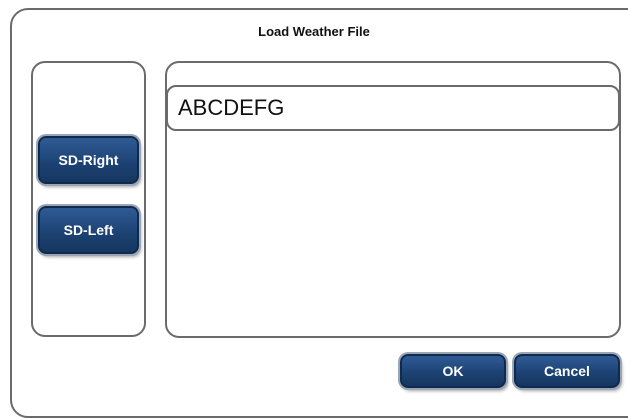 This screenshot has height=418, width=628. I want to click on sd-left-button: SD-Left, so click(88, 230).